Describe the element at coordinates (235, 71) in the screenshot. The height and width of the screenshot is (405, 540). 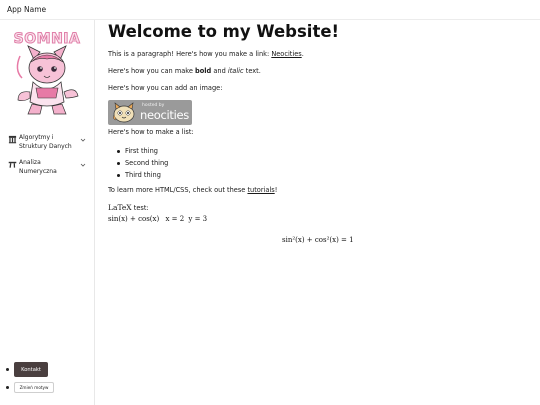
I see `italic-text: italic` at that location.